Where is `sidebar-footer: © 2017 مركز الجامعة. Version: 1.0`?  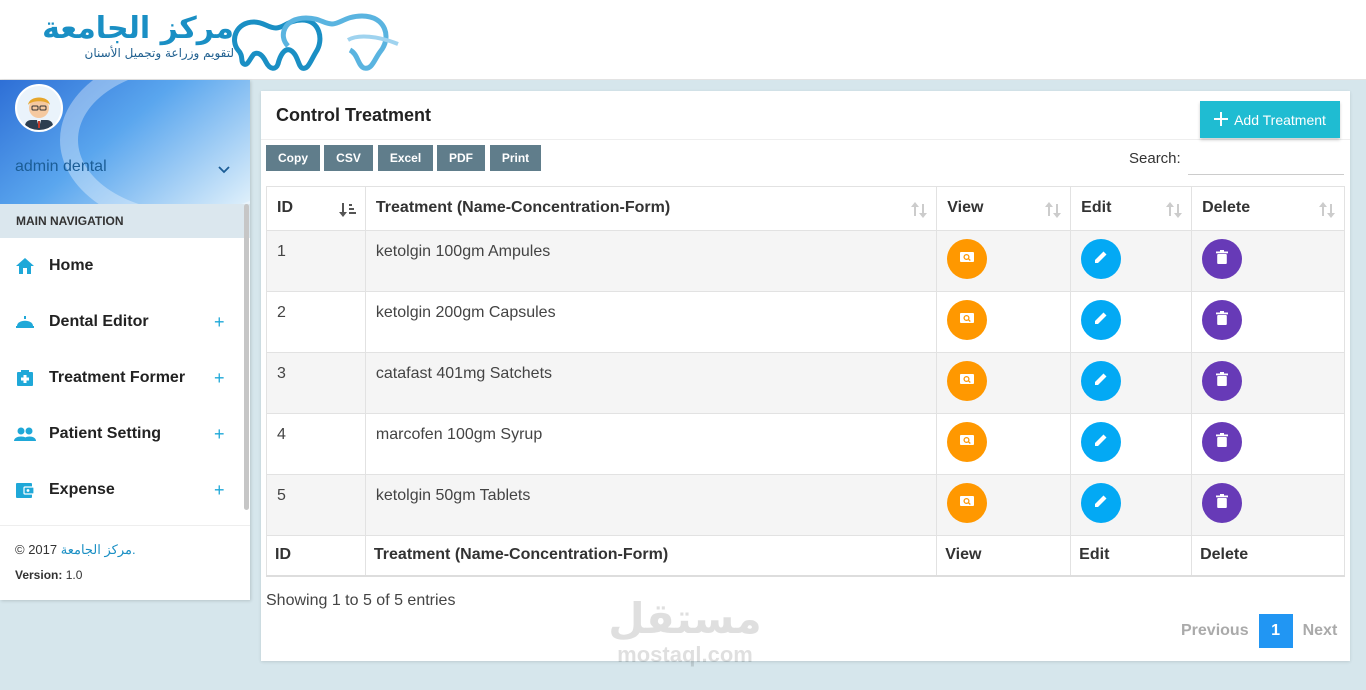 sidebar-footer: © 2017 مركز الجامعة. Version: 1.0 is located at coordinates (125, 562).